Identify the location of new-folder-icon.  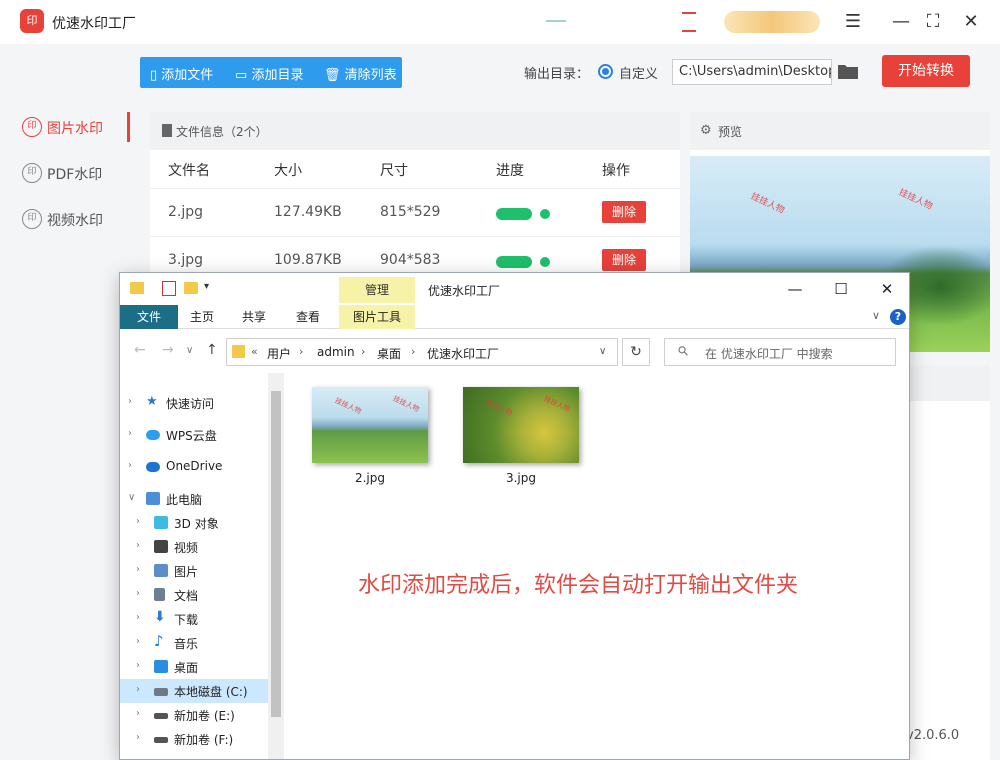
(191, 288).